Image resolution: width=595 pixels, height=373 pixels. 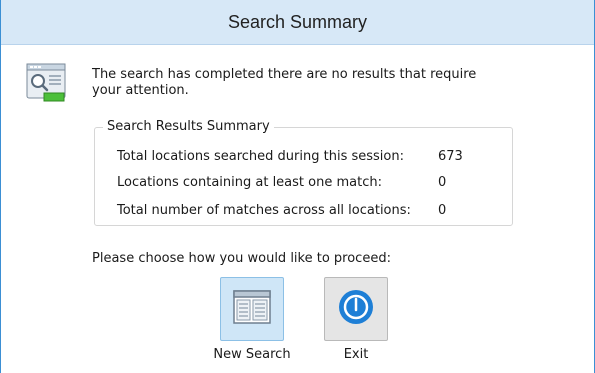 What do you see at coordinates (140, 90) in the screenshot?
I see `status-message-line-2: your attention.` at bounding box center [140, 90].